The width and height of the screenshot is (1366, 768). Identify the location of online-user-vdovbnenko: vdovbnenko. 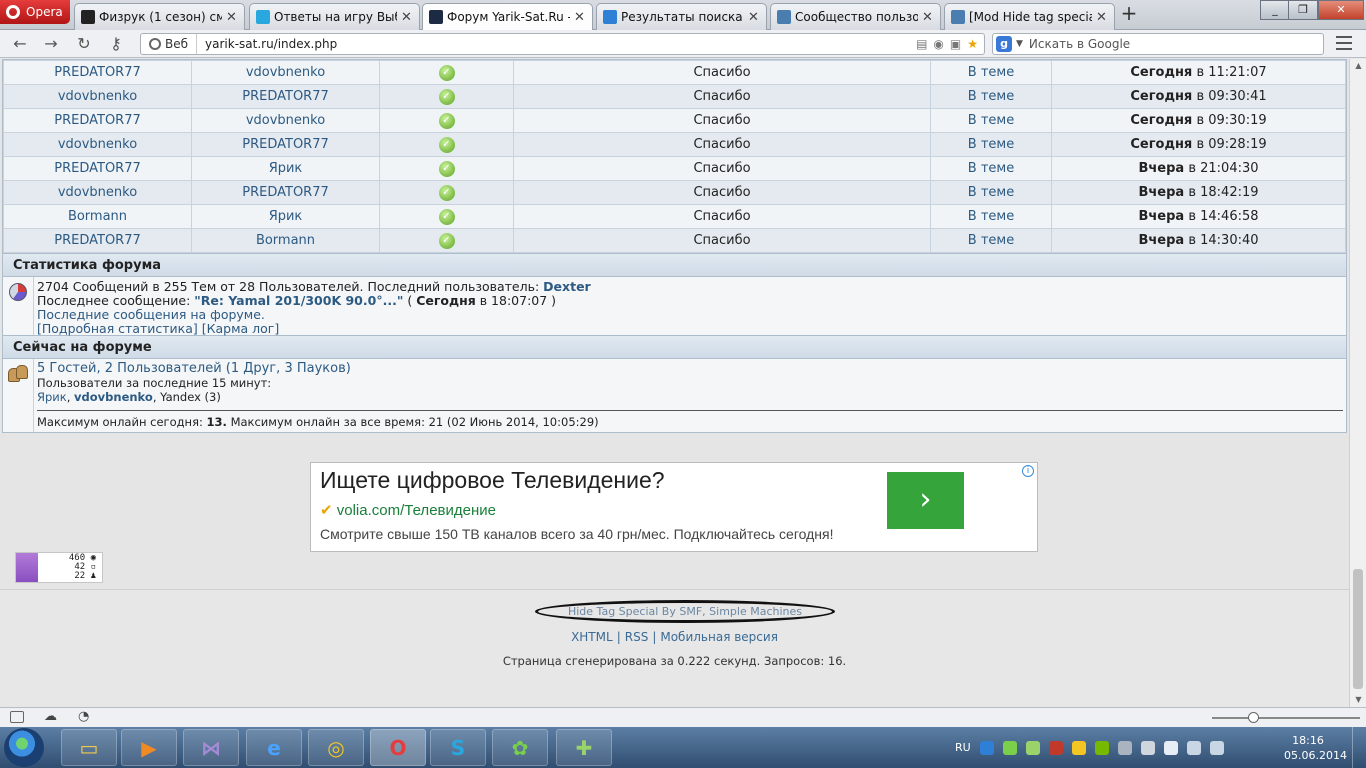
(113, 397).